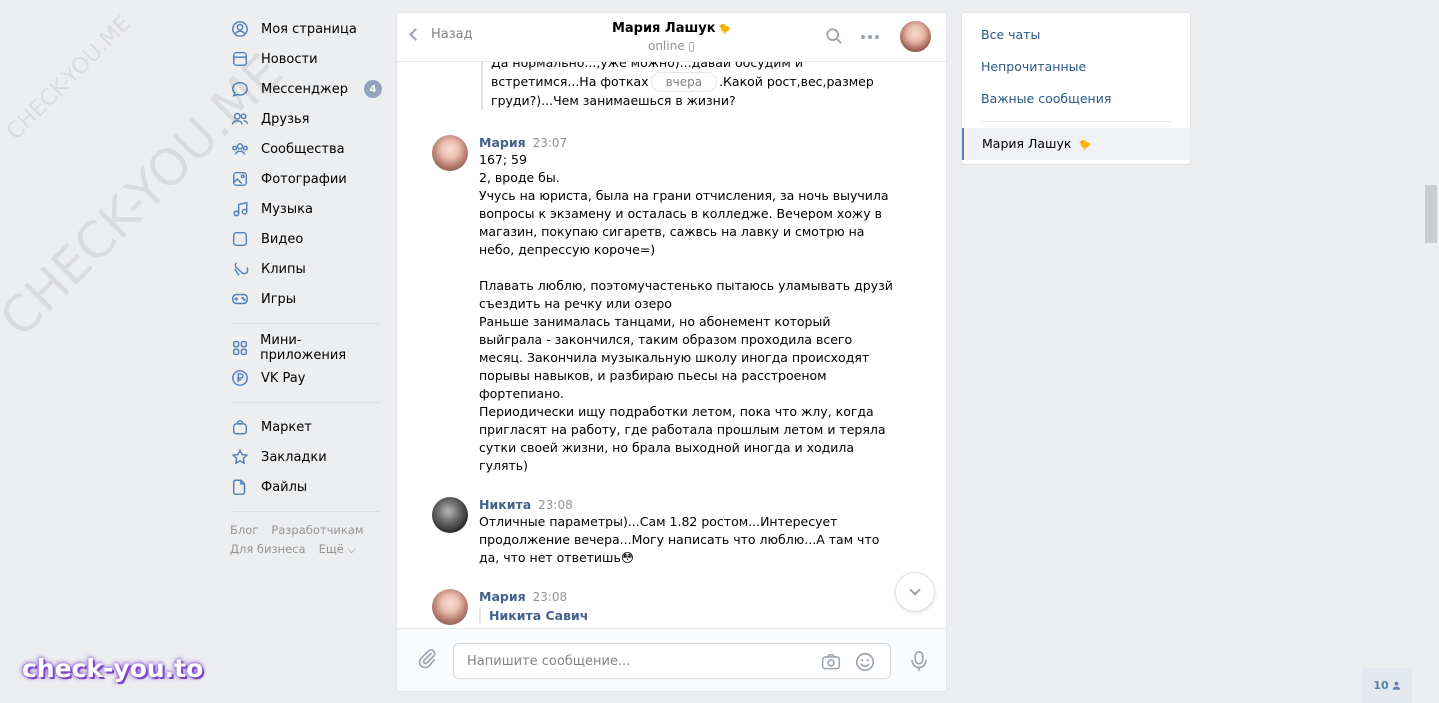 This screenshot has height=703, width=1439. I want to click on nav-item-groups: Сообщества, so click(306, 149).